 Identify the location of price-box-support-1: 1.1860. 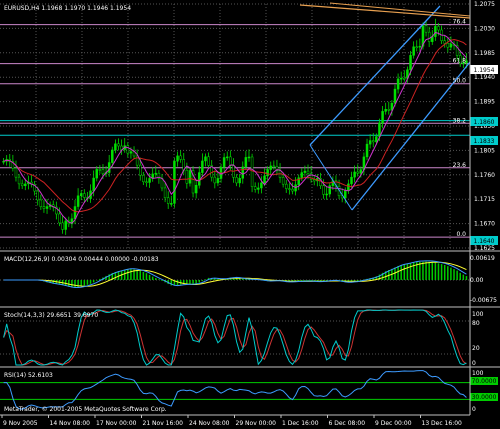
(484, 121).